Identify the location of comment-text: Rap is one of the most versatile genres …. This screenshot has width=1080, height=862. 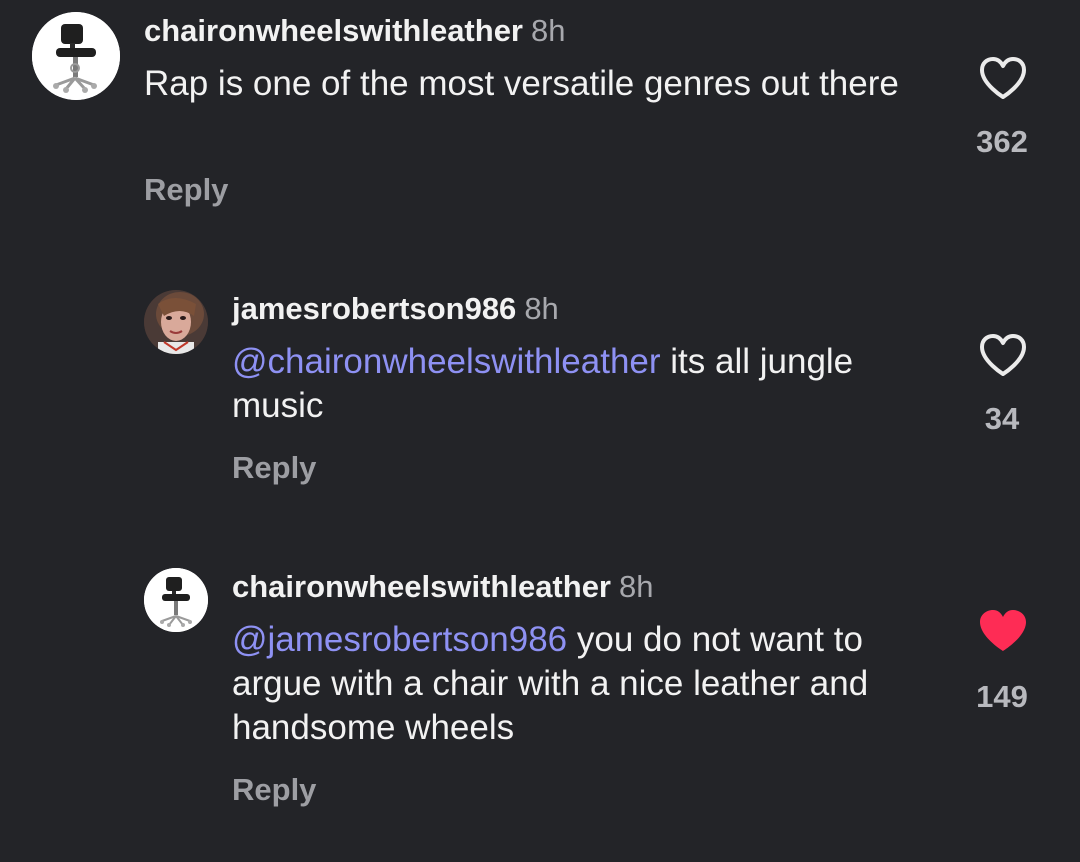
(539, 84).